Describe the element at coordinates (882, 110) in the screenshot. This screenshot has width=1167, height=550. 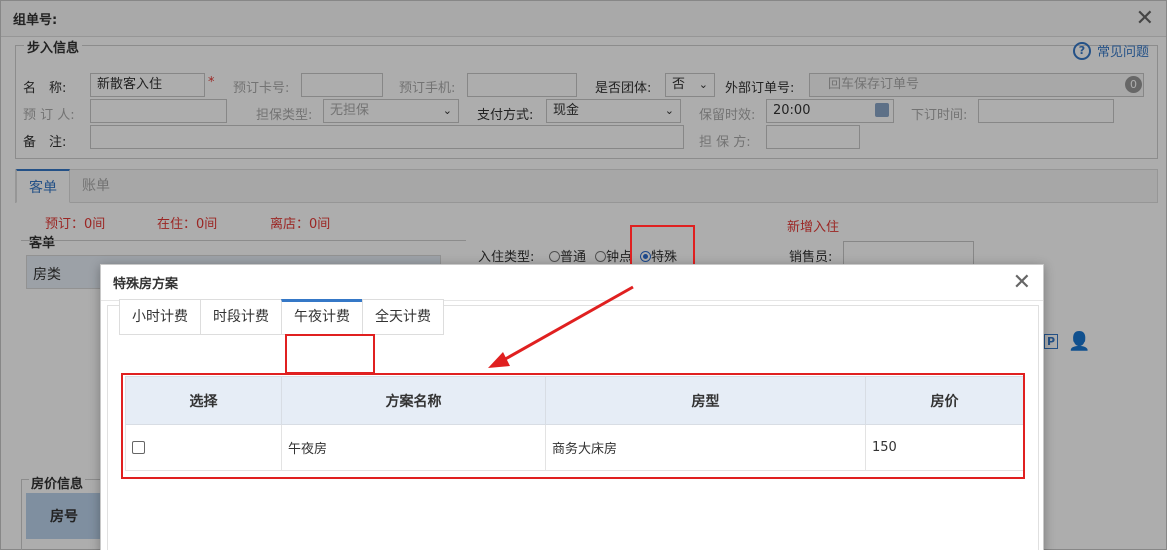
I see `calendar-icon` at that location.